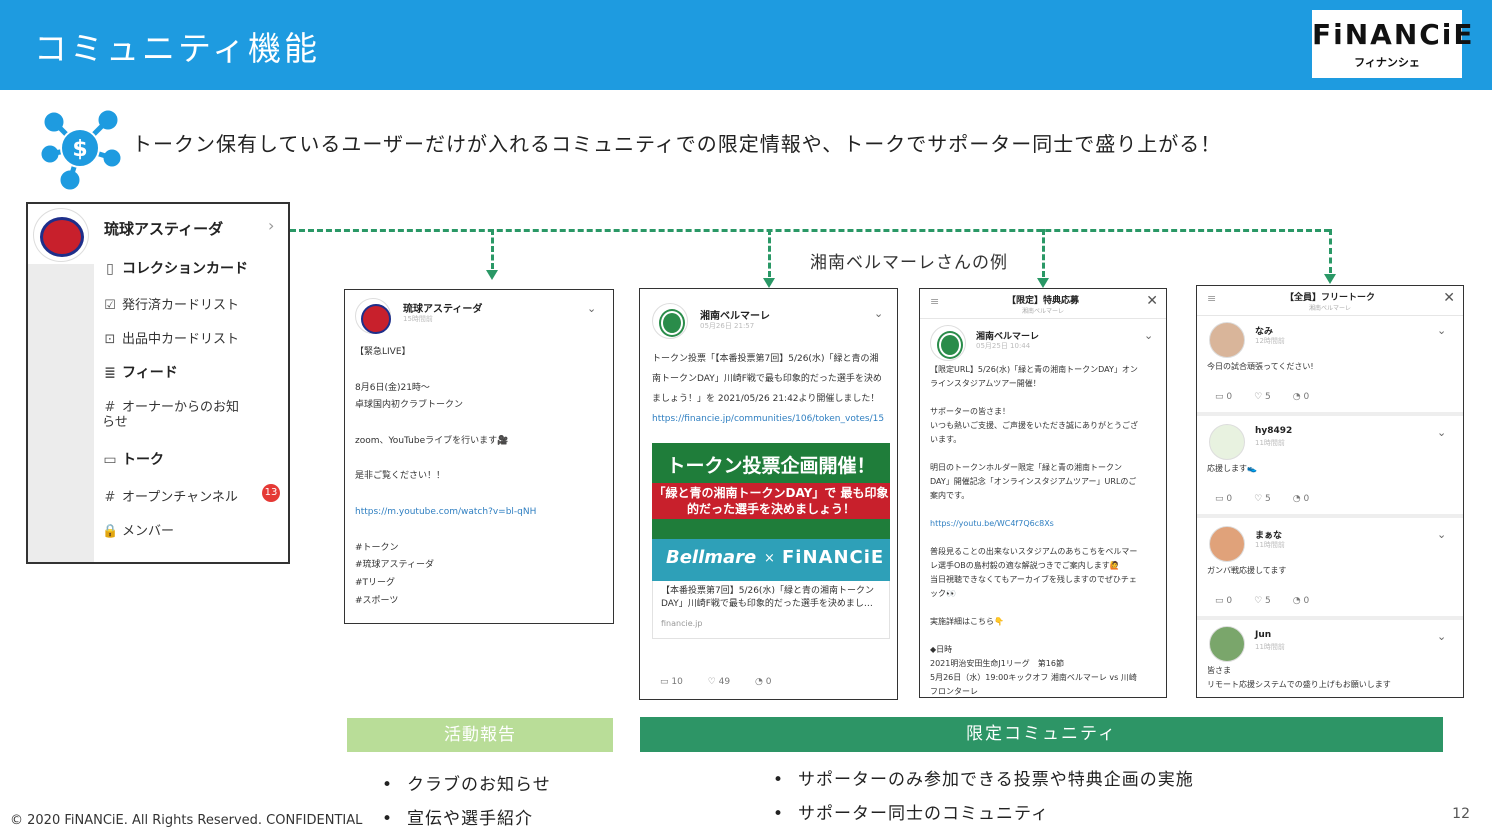 This screenshot has height=836, width=1492. Describe the element at coordinates (163, 228) in the screenshot. I see `club-name: 琉球アスティーダ` at that location.